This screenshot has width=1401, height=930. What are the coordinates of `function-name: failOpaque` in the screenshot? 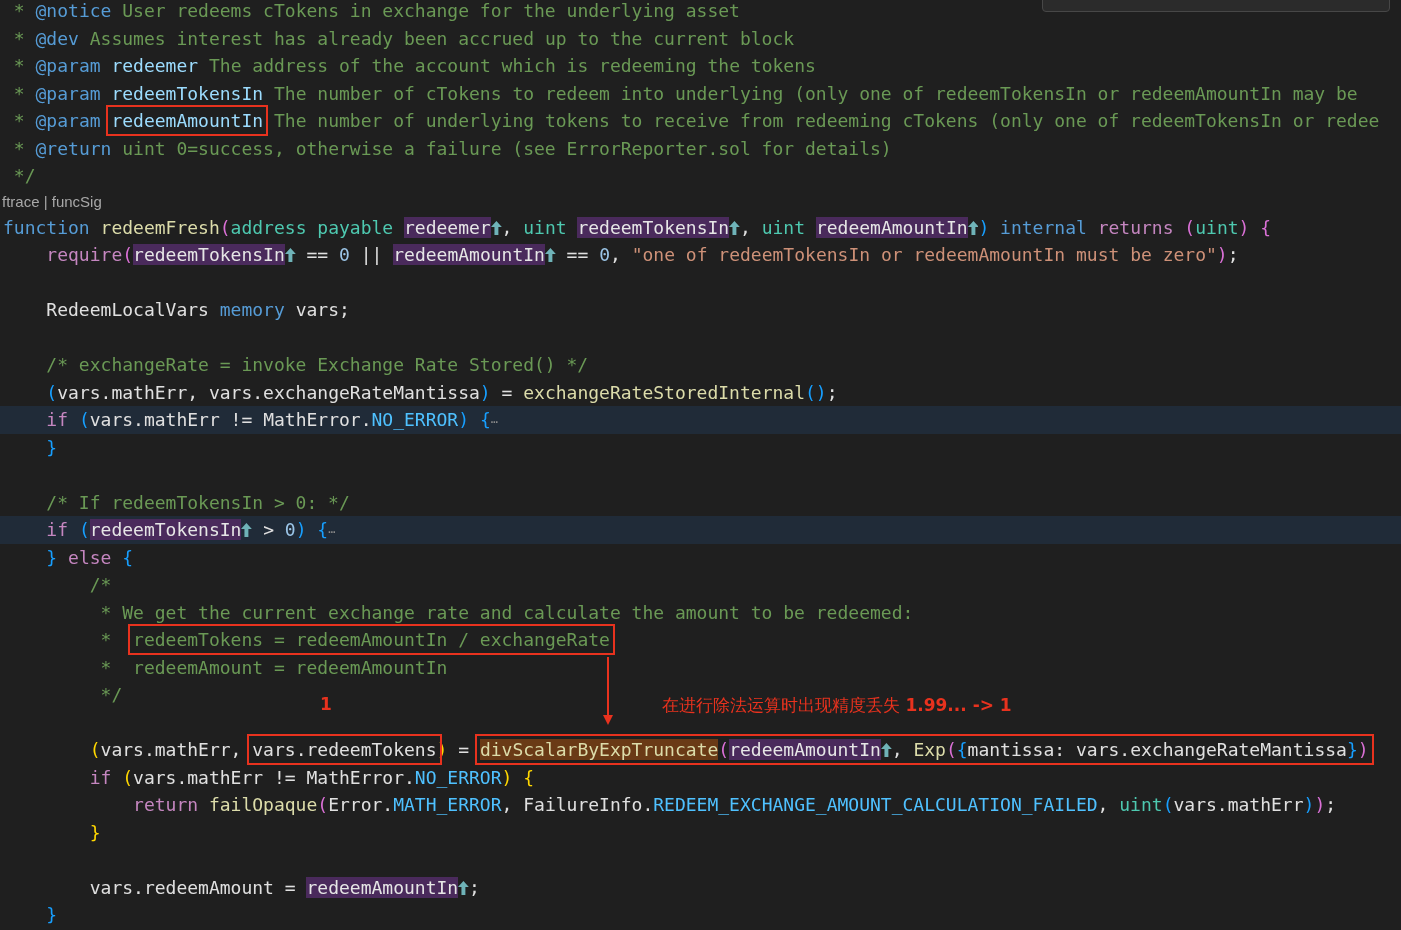 It's located at (263, 804).